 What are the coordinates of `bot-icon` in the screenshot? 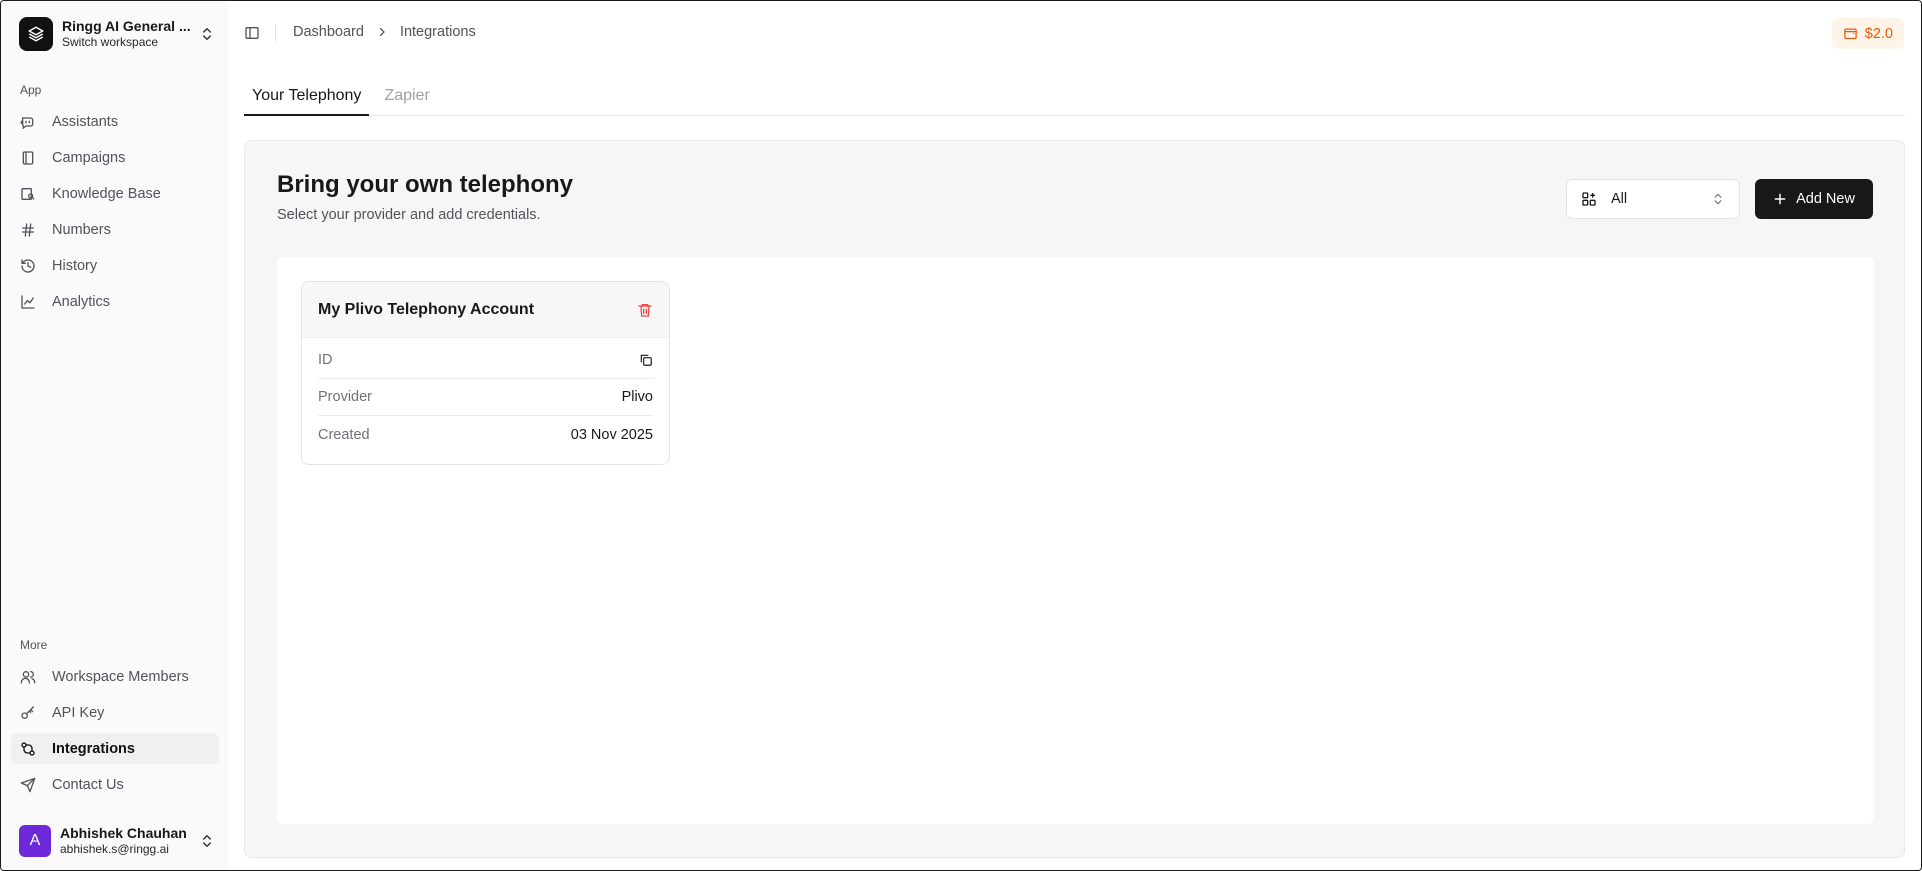 It's located at (27, 122).